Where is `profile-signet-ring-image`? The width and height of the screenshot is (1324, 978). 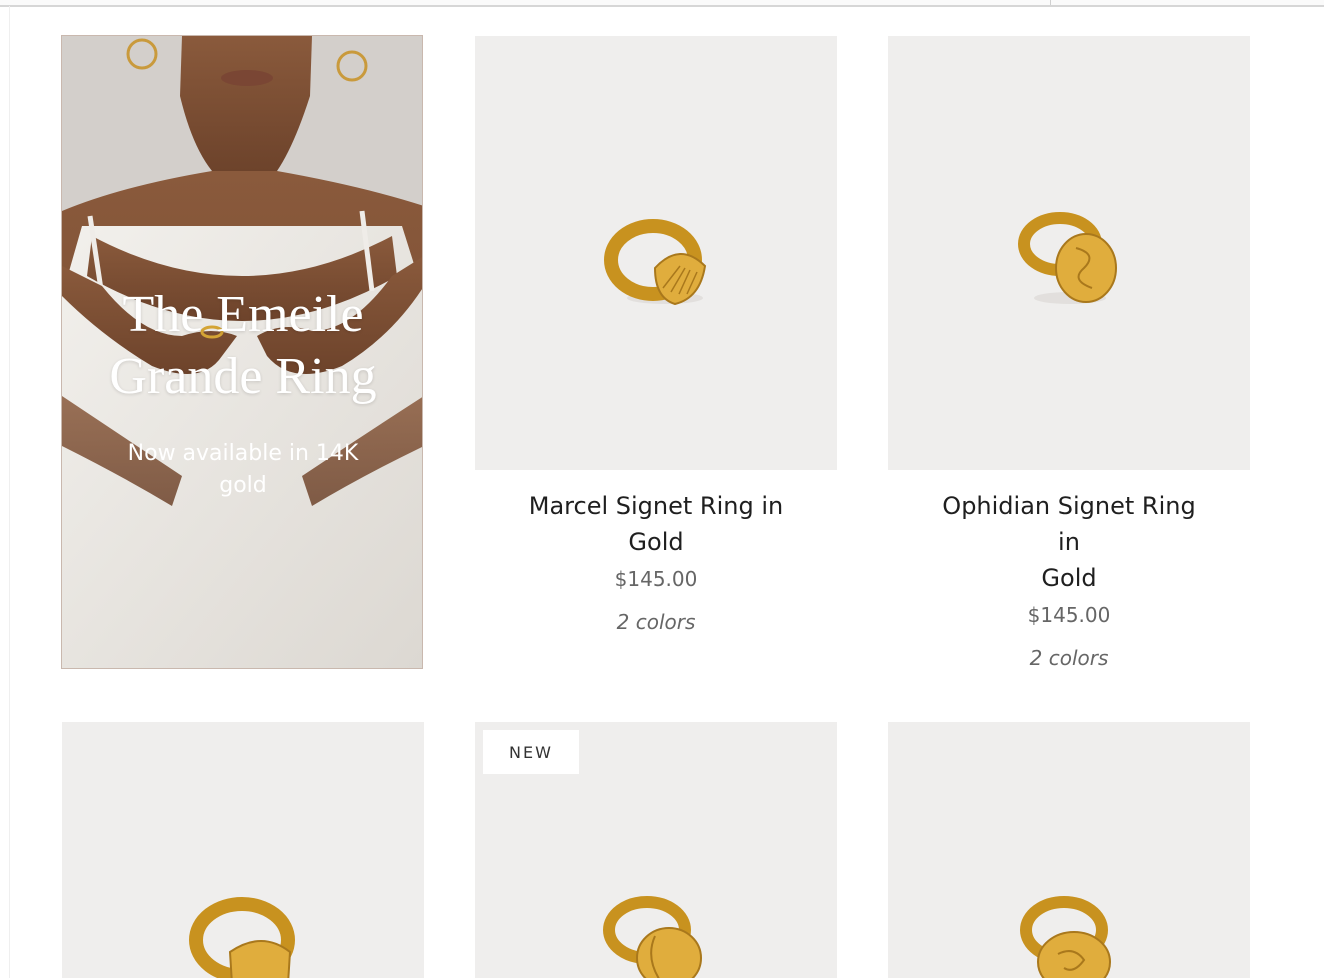
profile-signet-ring-image is located at coordinates (652, 937).